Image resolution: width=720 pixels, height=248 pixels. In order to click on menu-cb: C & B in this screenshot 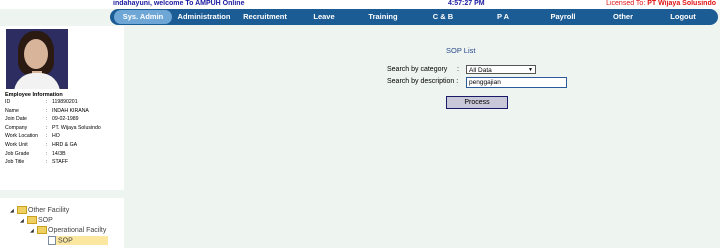, I will do `click(443, 17)`.